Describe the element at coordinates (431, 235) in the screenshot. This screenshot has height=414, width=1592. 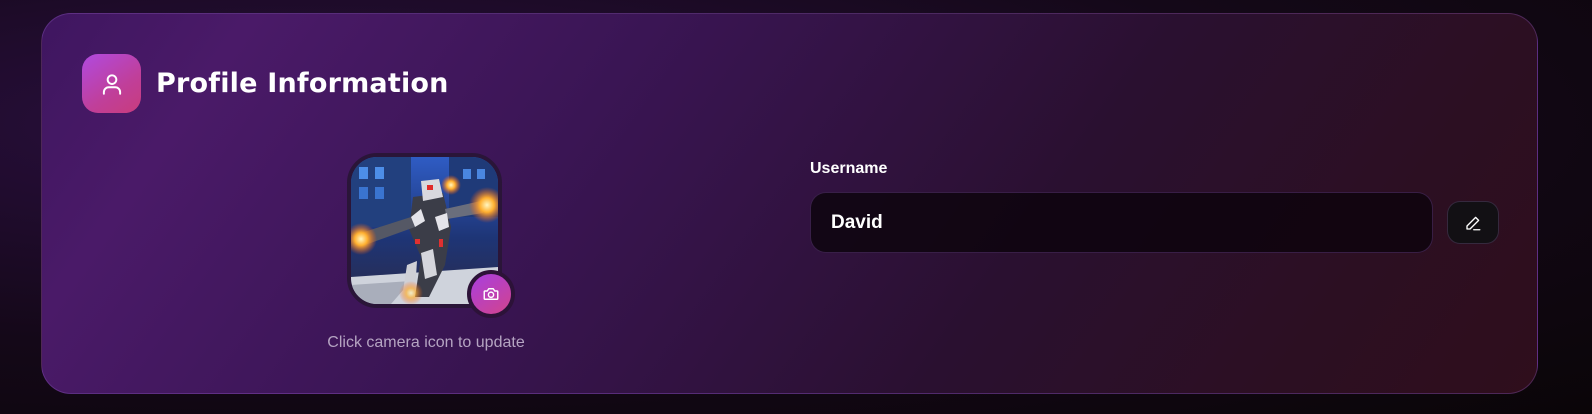
I see `avatar-container` at that location.